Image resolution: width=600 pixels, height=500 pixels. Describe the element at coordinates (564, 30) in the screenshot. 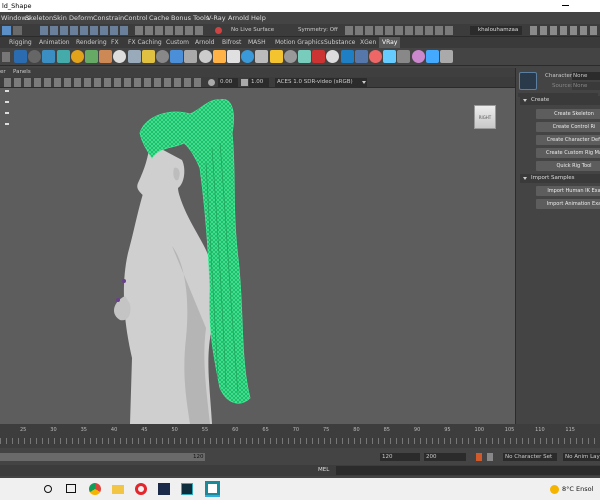

I see `workspace-icons` at that location.